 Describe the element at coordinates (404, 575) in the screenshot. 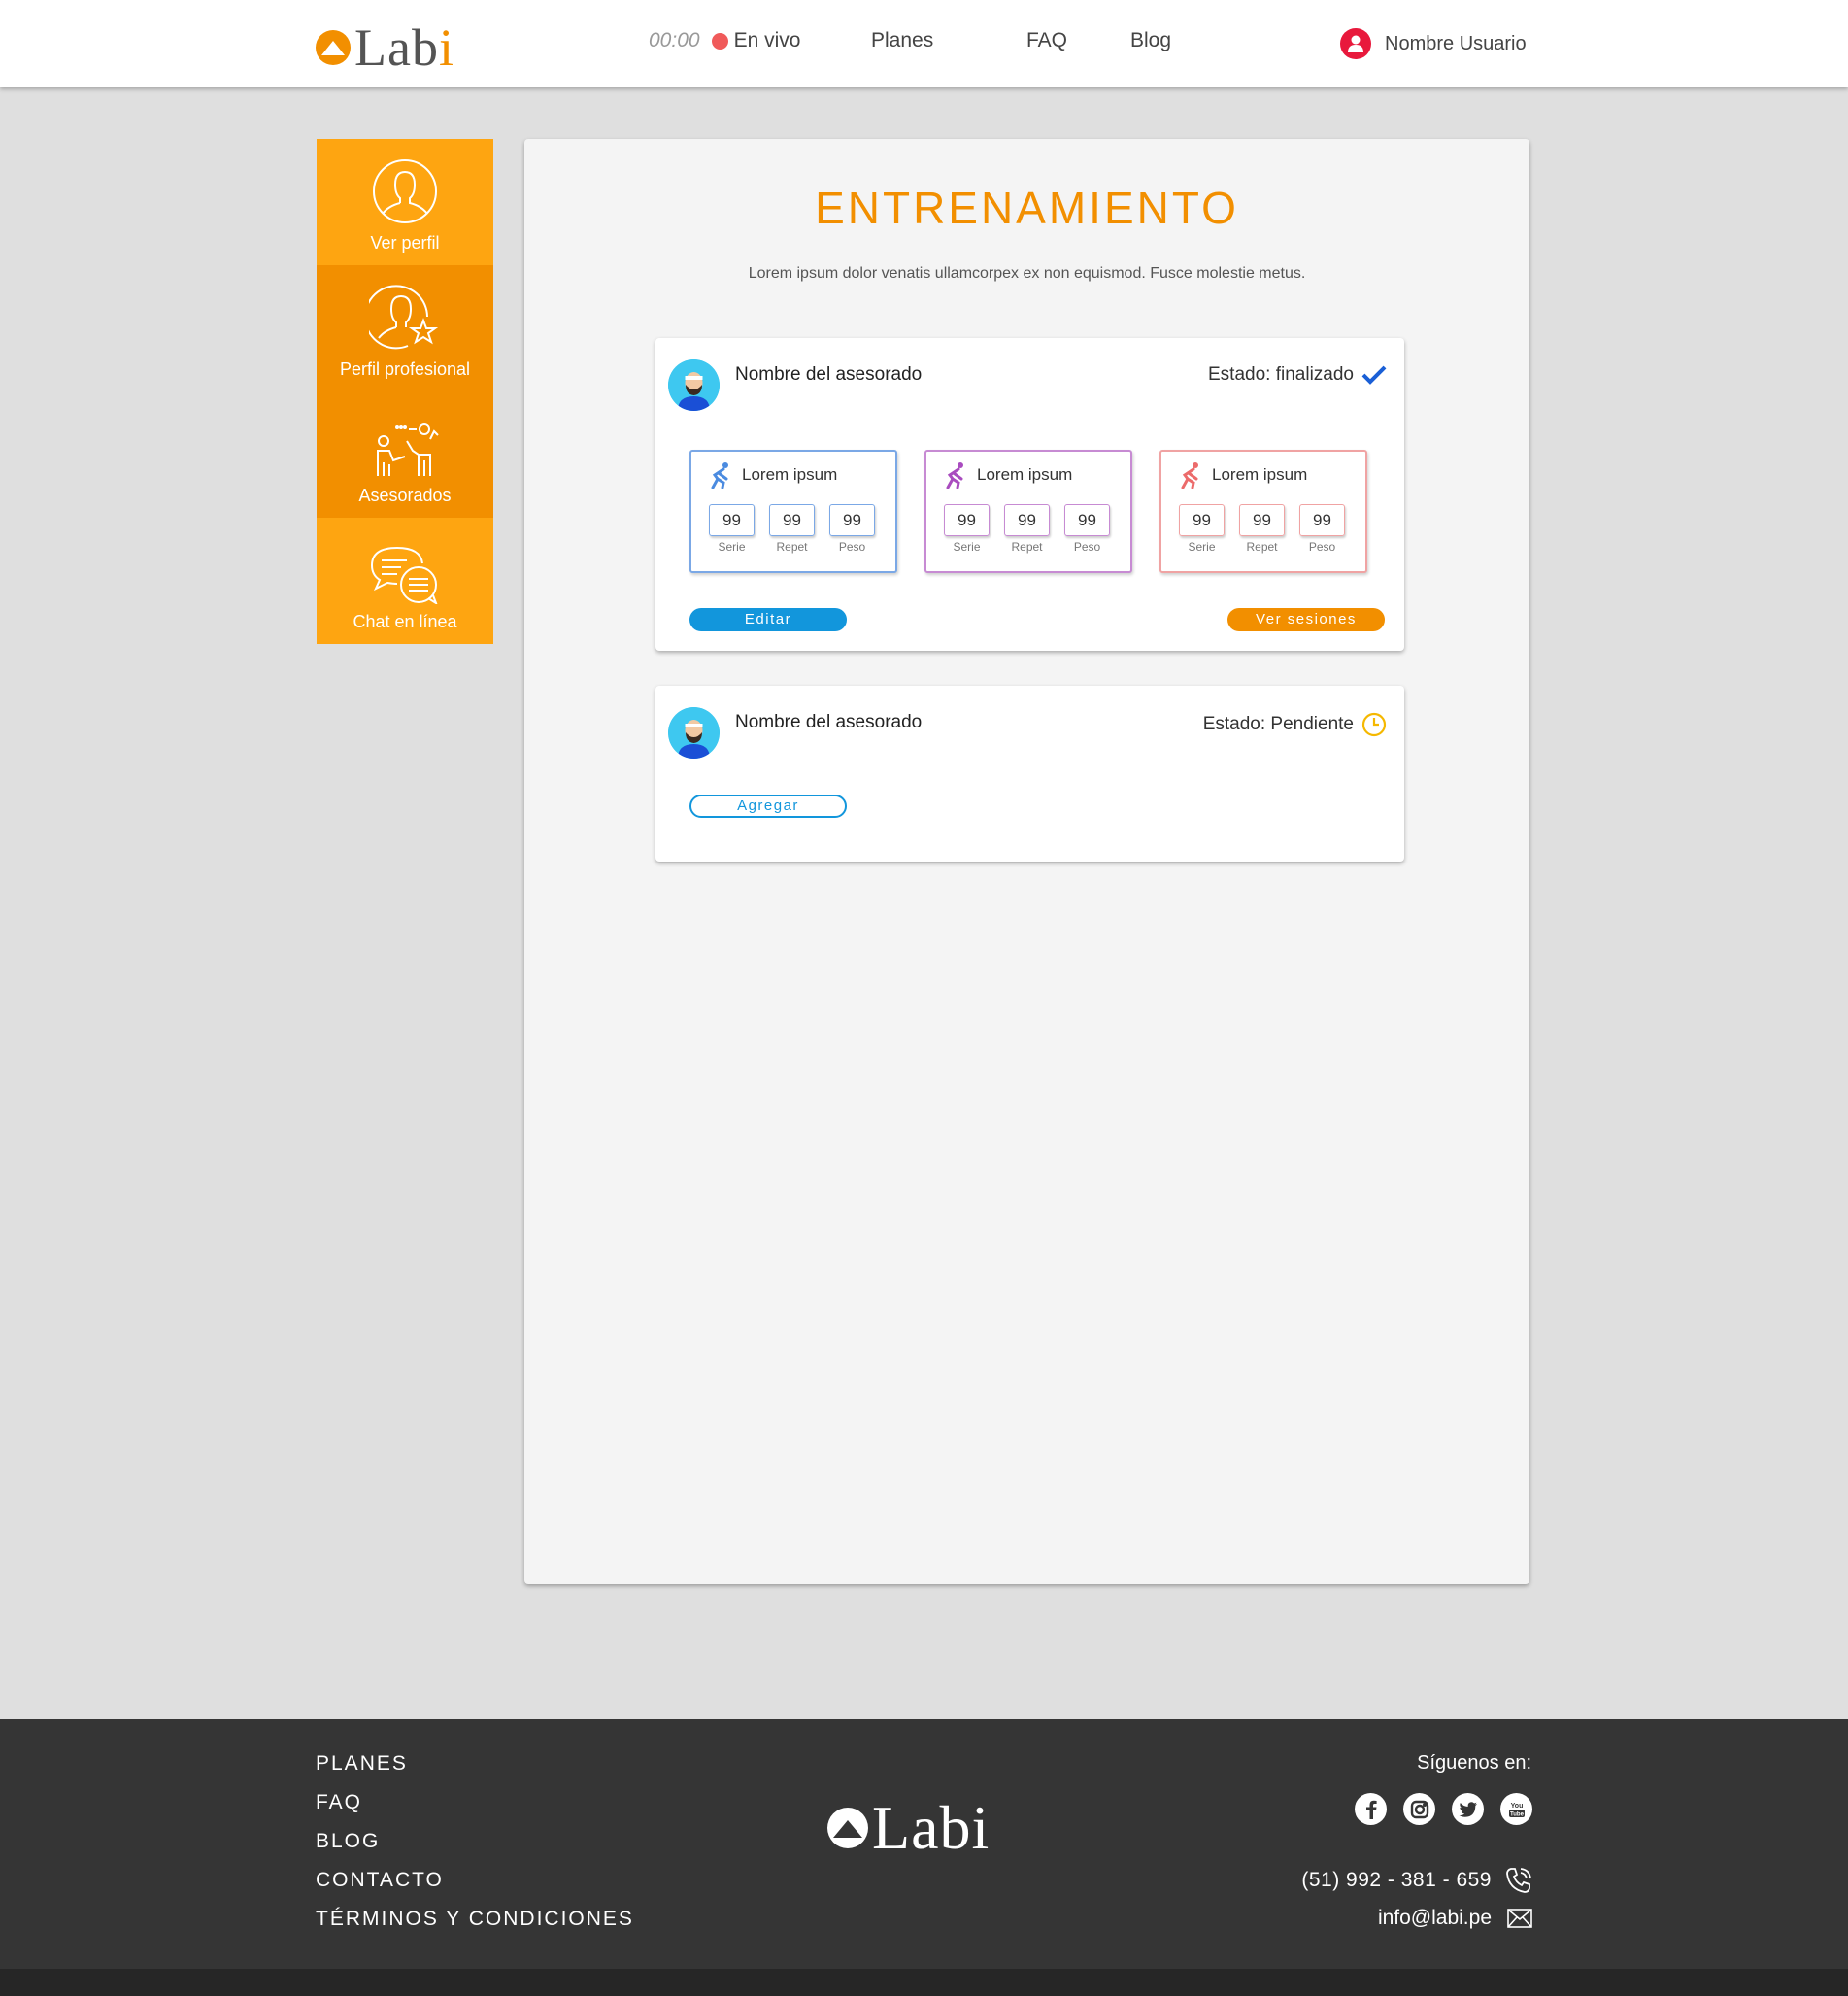

I see `chat-icon` at that location.